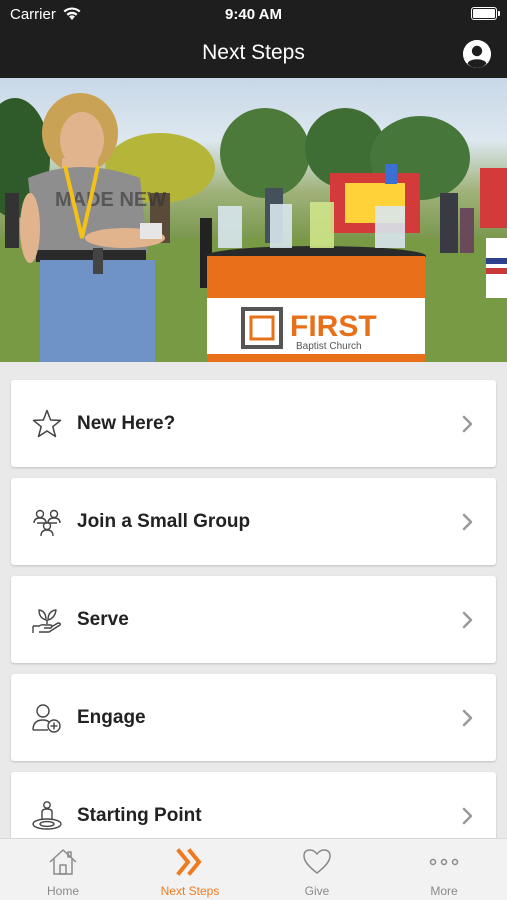 The width and height of the screenshot is (507, 900). I want to click on clock: 9:40 AM, so click(253, 14).